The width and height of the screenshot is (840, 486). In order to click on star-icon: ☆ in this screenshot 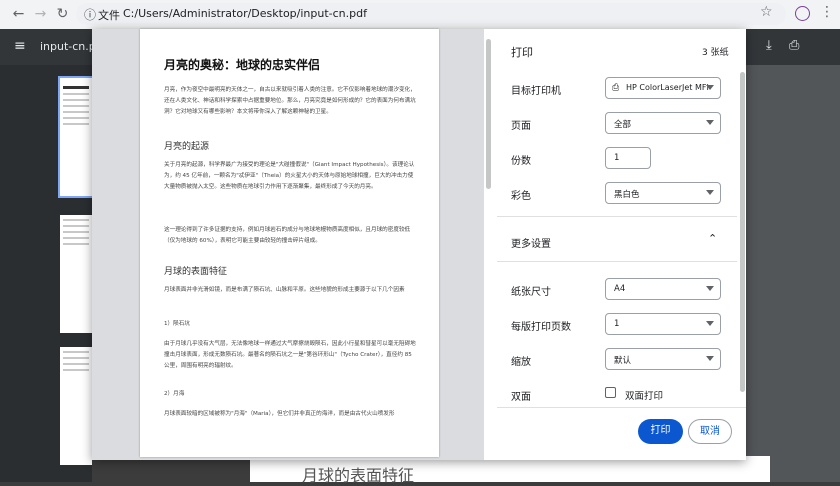, I will do `click(766, 12)`.